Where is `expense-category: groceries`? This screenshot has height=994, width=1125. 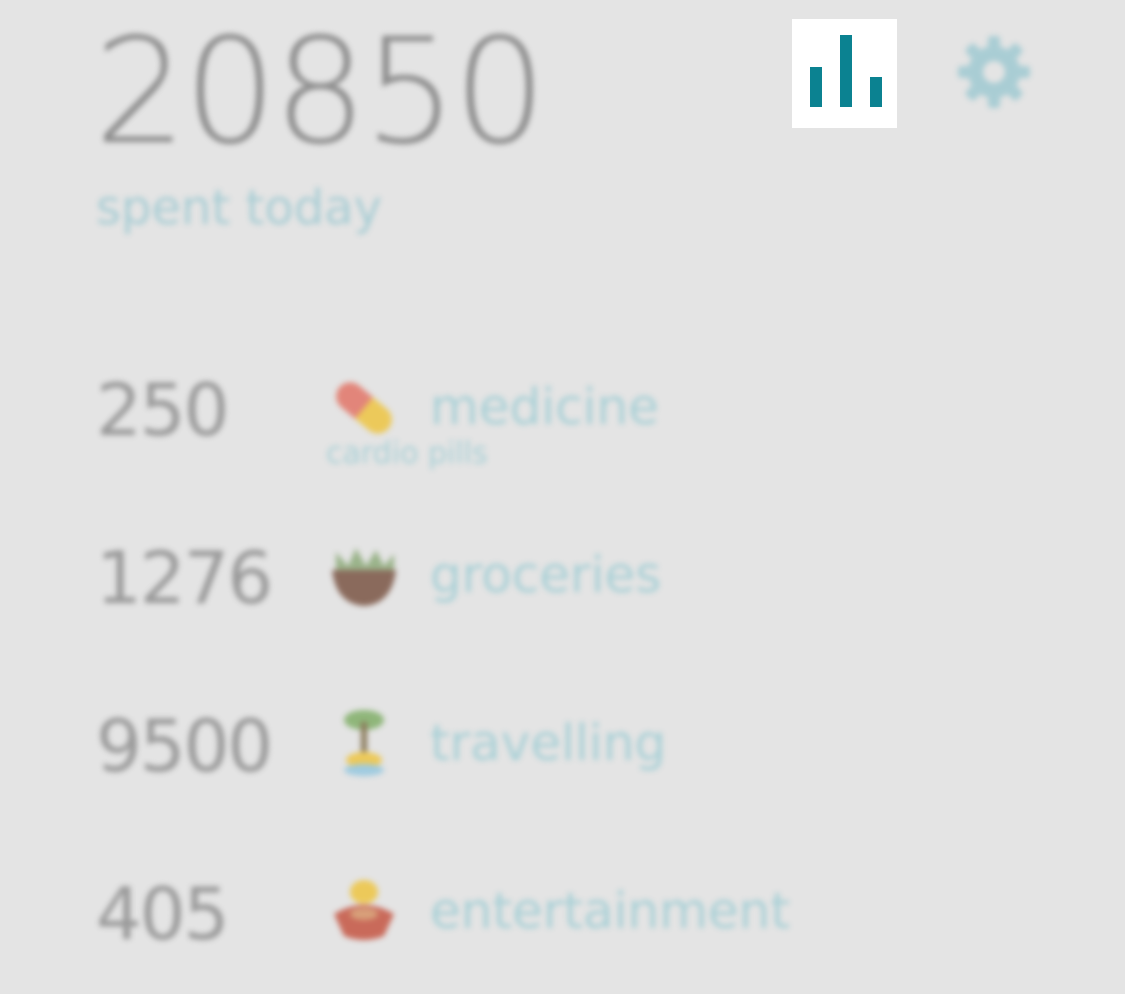
expense-category: groceries is located at coordinates (546, 575).